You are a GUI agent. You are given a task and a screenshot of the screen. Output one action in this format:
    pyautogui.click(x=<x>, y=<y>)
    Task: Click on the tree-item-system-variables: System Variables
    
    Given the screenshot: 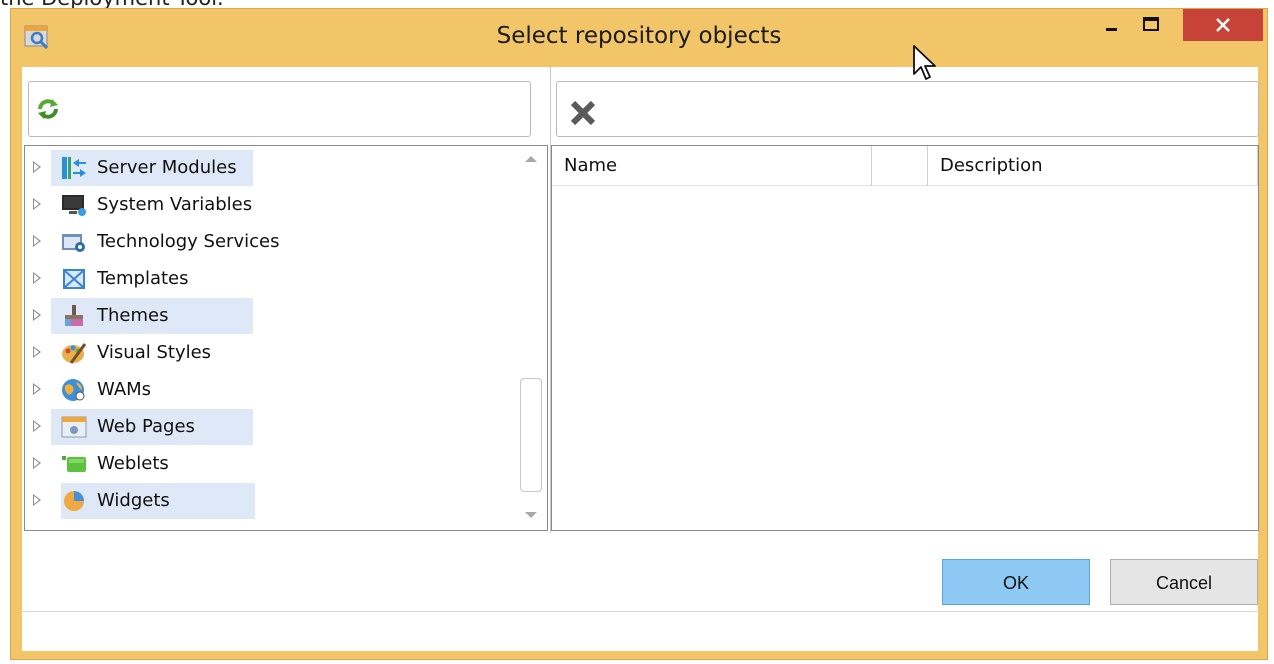 What is the action you would take?
    pyautogui.click(x=265, y=205)
    